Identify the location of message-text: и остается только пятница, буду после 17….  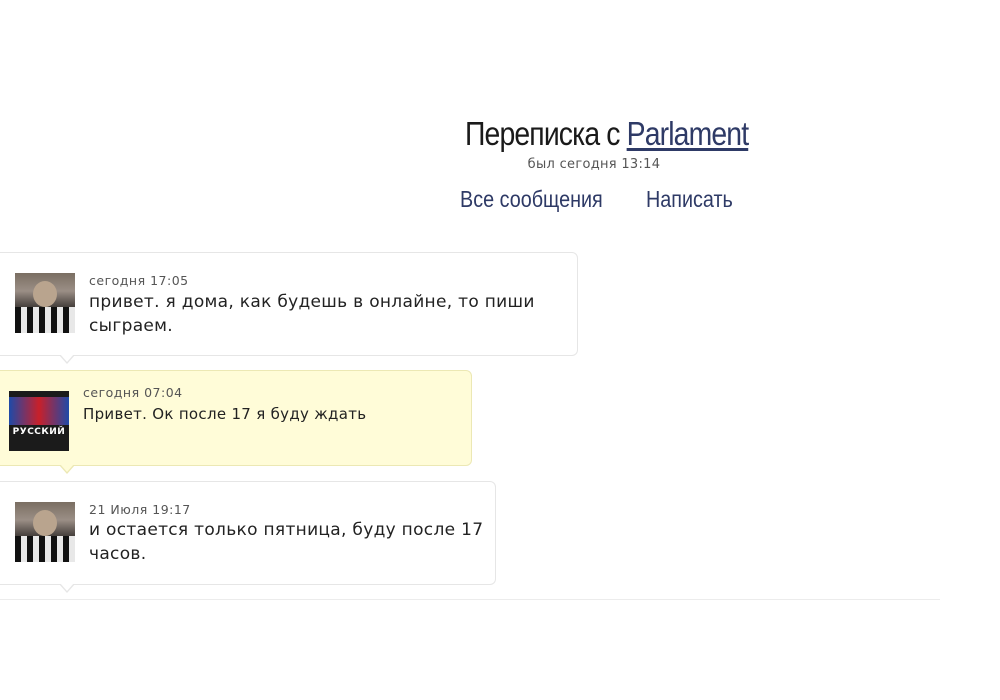
(286, 542).